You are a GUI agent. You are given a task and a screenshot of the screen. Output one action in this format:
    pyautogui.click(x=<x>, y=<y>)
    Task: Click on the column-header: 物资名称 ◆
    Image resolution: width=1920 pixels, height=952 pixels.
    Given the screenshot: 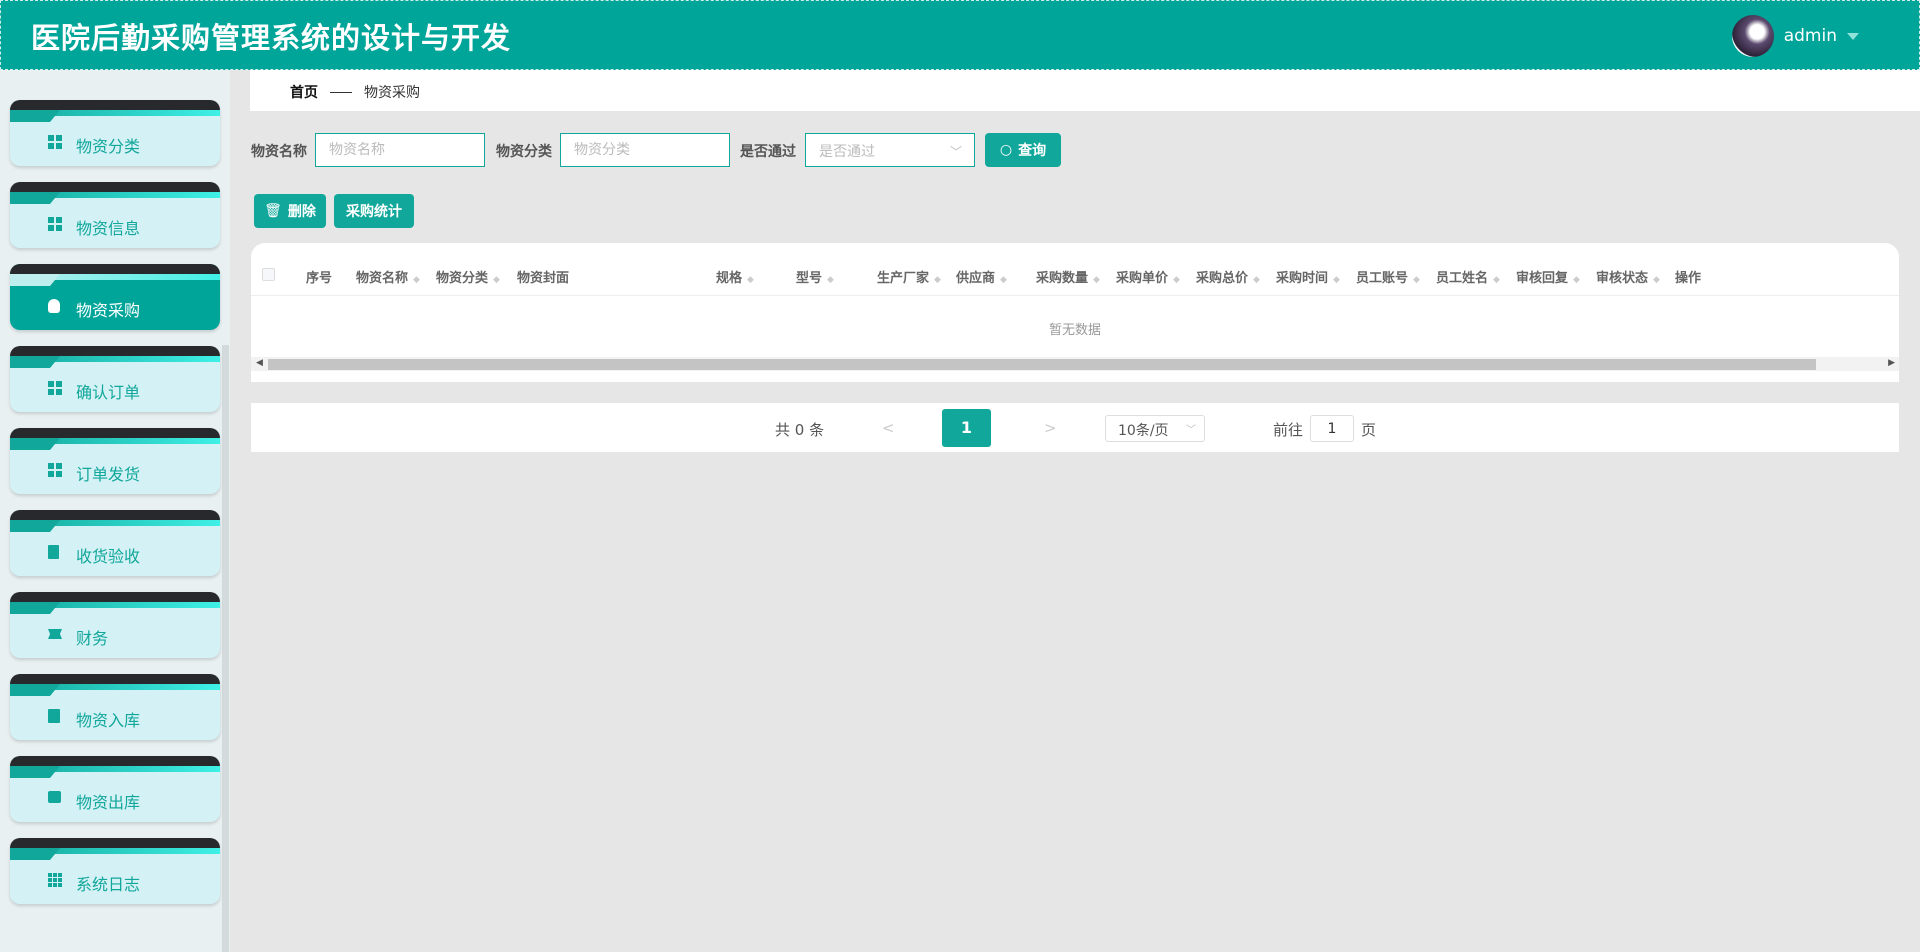 What is the action you would take?
    pyautogui.click(x=388, y=276)
    